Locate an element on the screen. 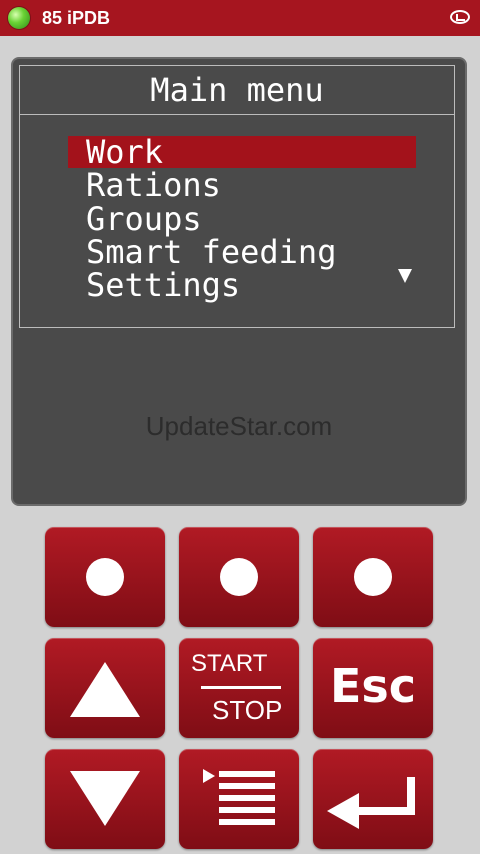  app-title: 85 iPDB is located at coordinates (76, 18).